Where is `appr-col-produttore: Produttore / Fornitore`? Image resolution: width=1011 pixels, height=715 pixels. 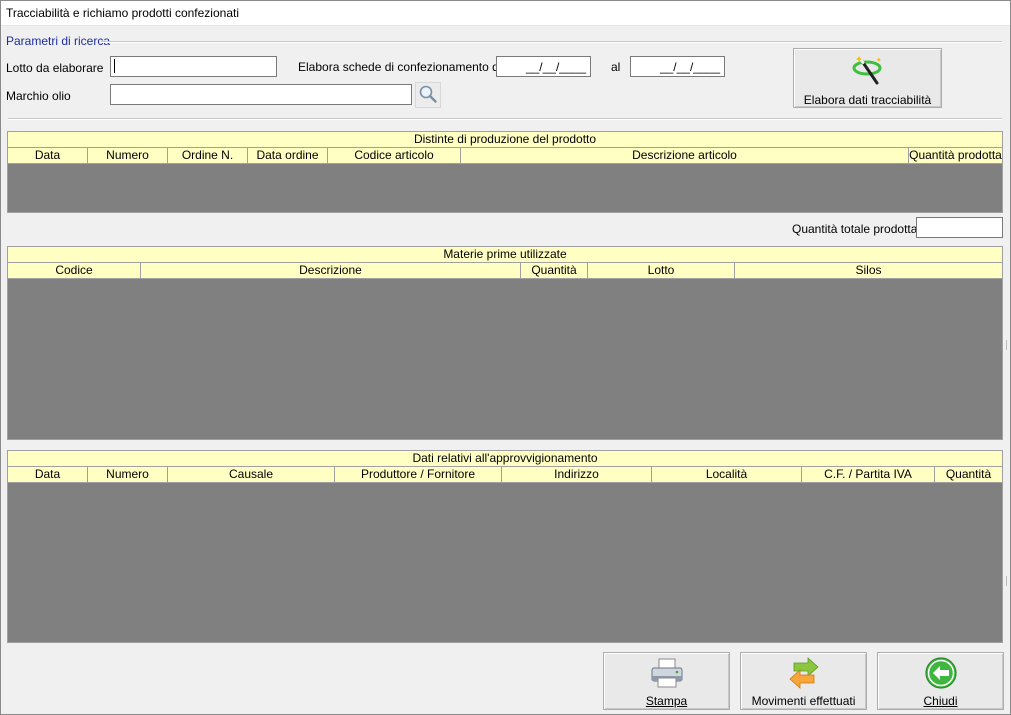 appr-col-produttore: Produttore / Fornitore is located at coordinates (418, 474).